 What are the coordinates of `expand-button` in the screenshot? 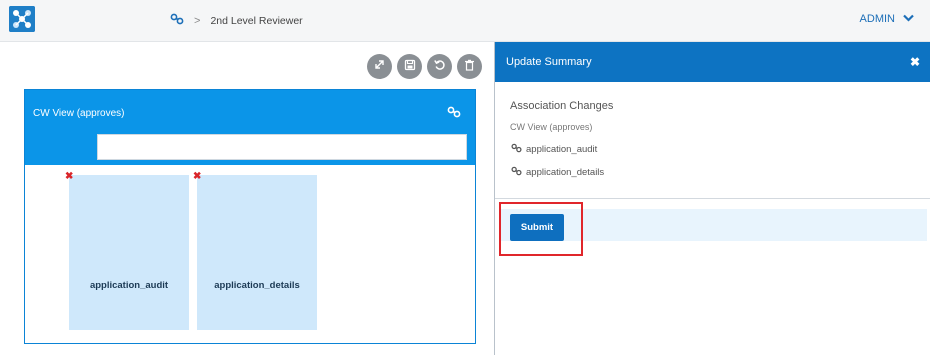 It's located at (379, 66).